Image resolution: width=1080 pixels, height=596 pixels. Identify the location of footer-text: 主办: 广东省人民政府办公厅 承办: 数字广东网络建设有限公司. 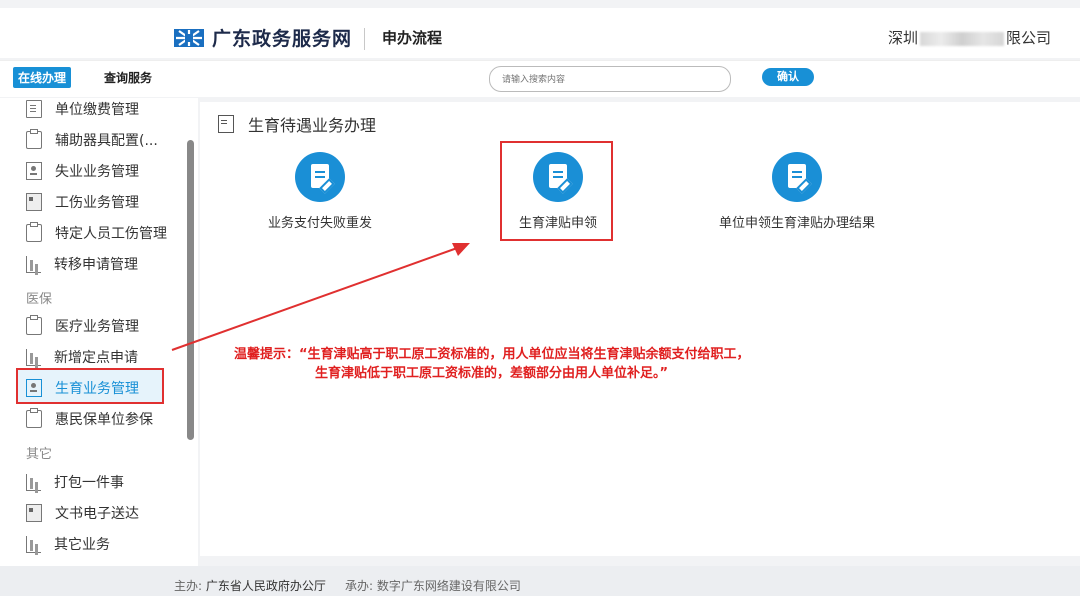
(347, 585).